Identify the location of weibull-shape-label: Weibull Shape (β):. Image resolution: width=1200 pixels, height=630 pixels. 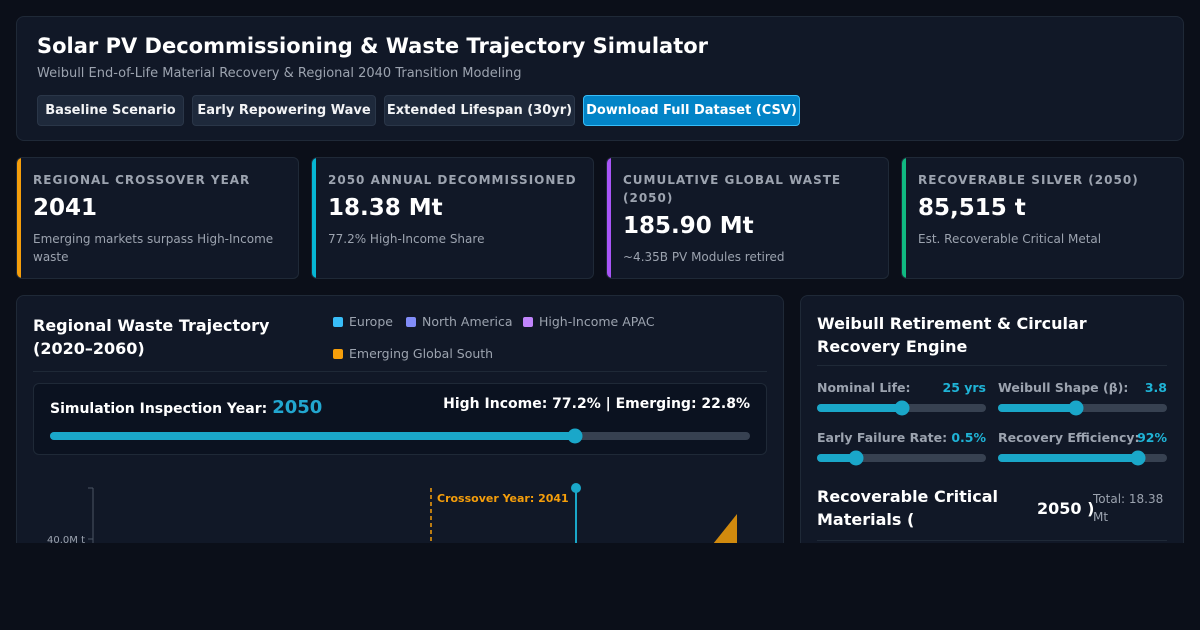
(1063, 387).